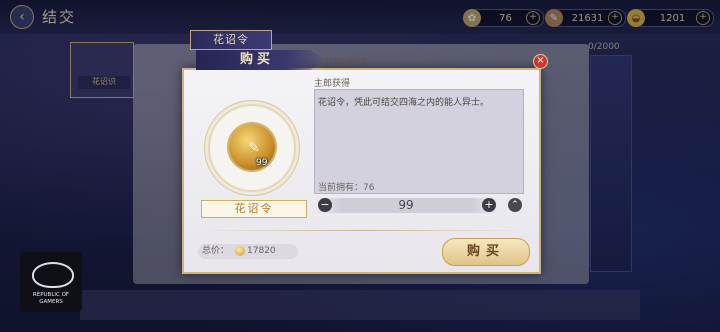 This screenshot has height=332, width=720. I want to click on increase-button: +, so click(489, 205).